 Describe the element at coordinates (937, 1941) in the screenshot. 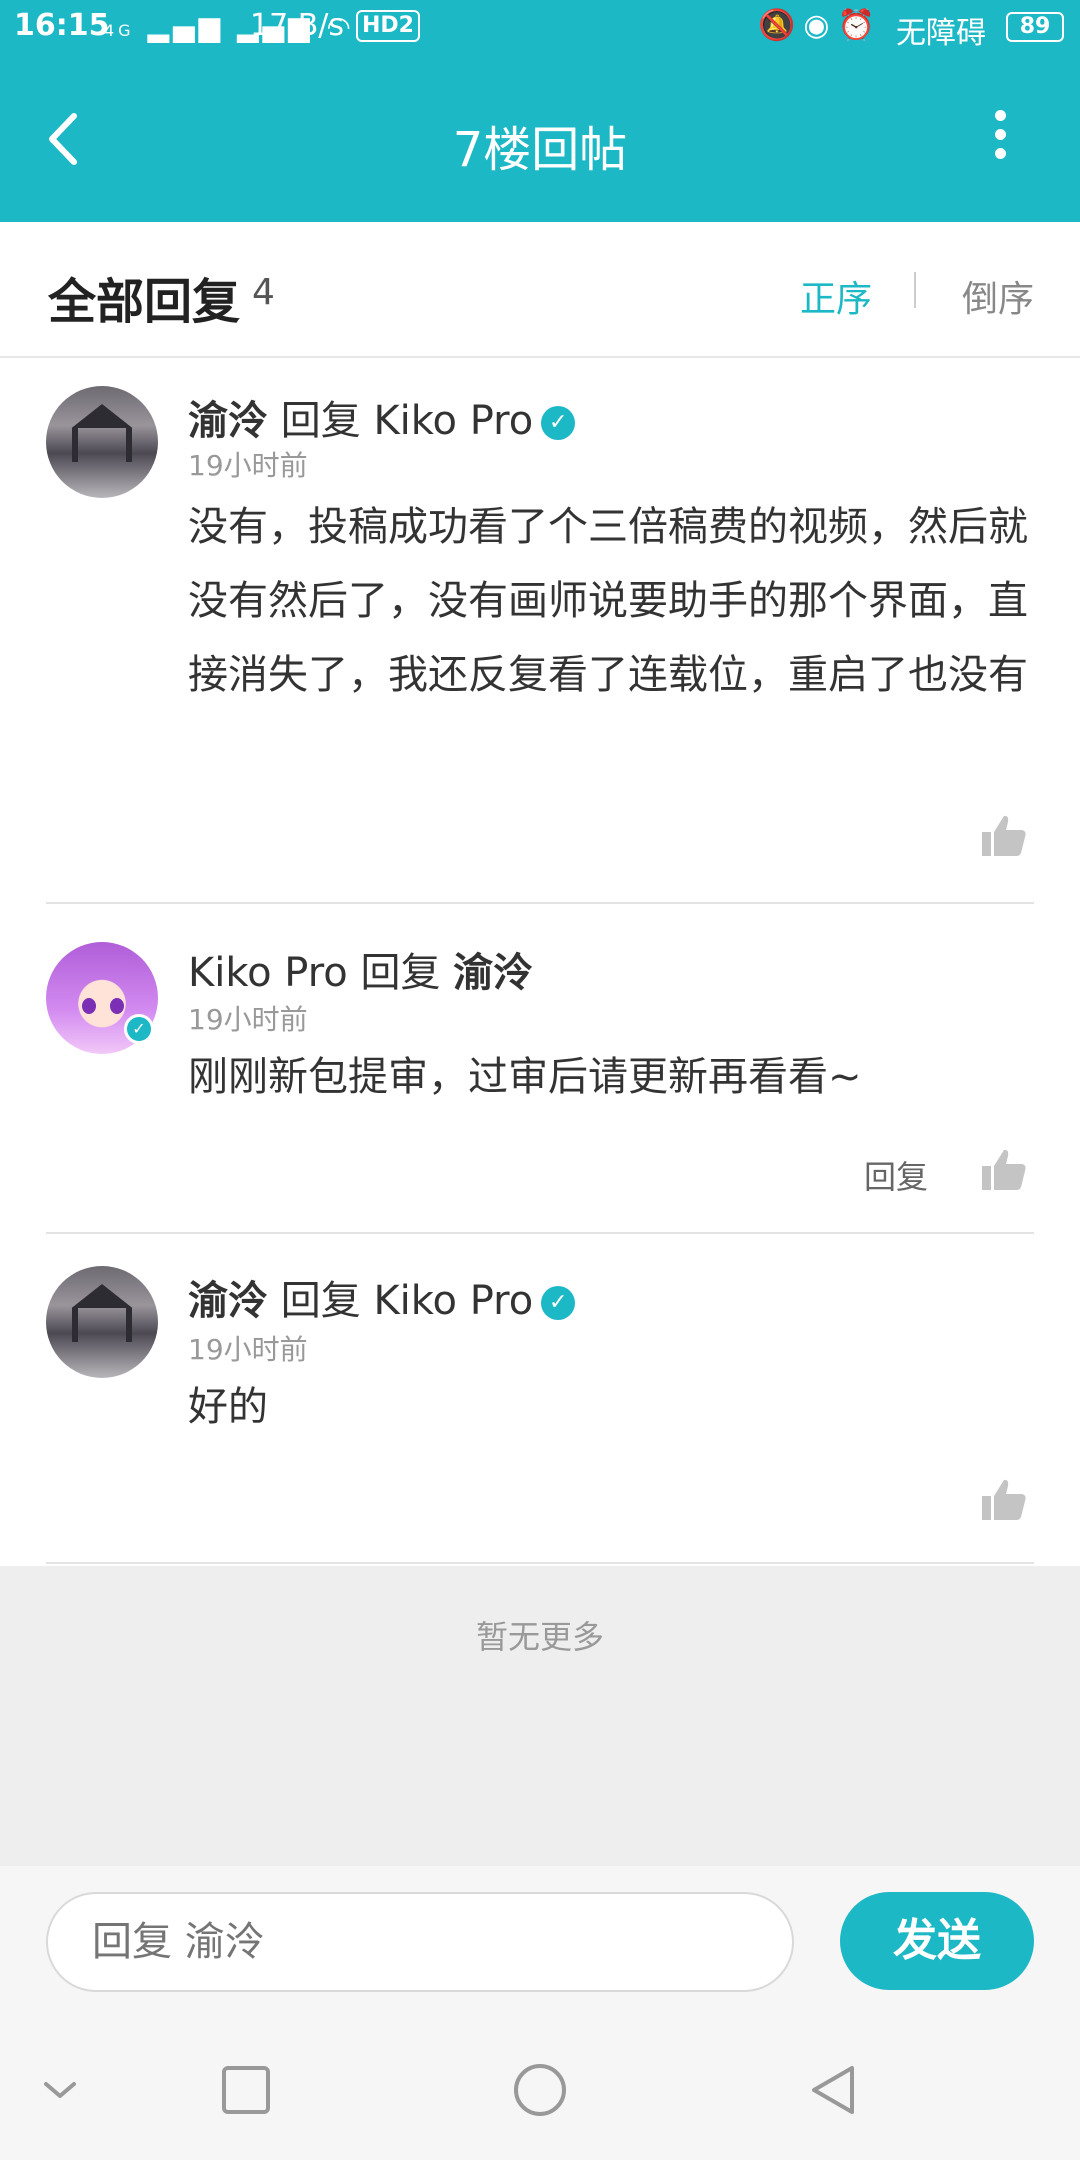

I see `send-button: 发送` at that location.